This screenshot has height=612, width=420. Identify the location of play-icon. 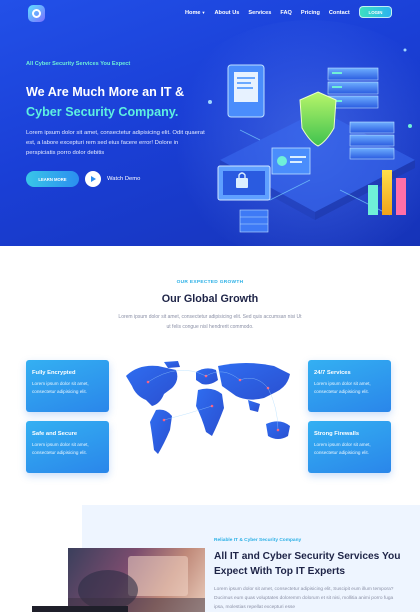
(93, 179).